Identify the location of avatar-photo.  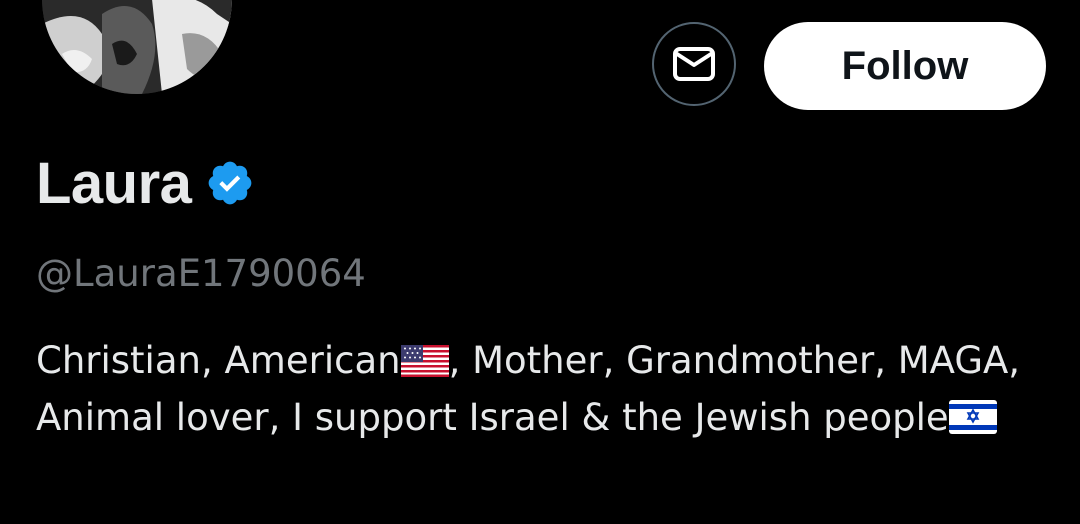
(137, 47).